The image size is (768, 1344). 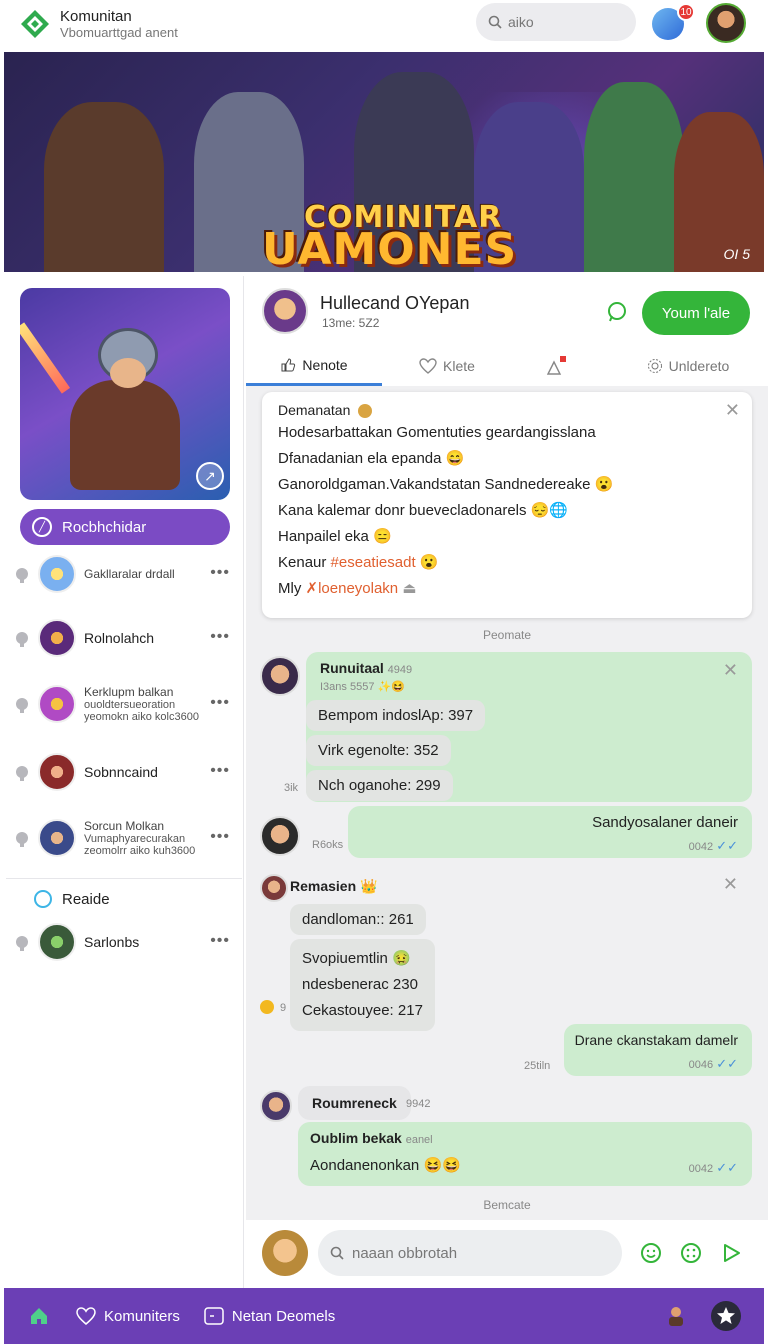 I want to click on cta-button: Youm l'ale, so click(x=696, y=313).